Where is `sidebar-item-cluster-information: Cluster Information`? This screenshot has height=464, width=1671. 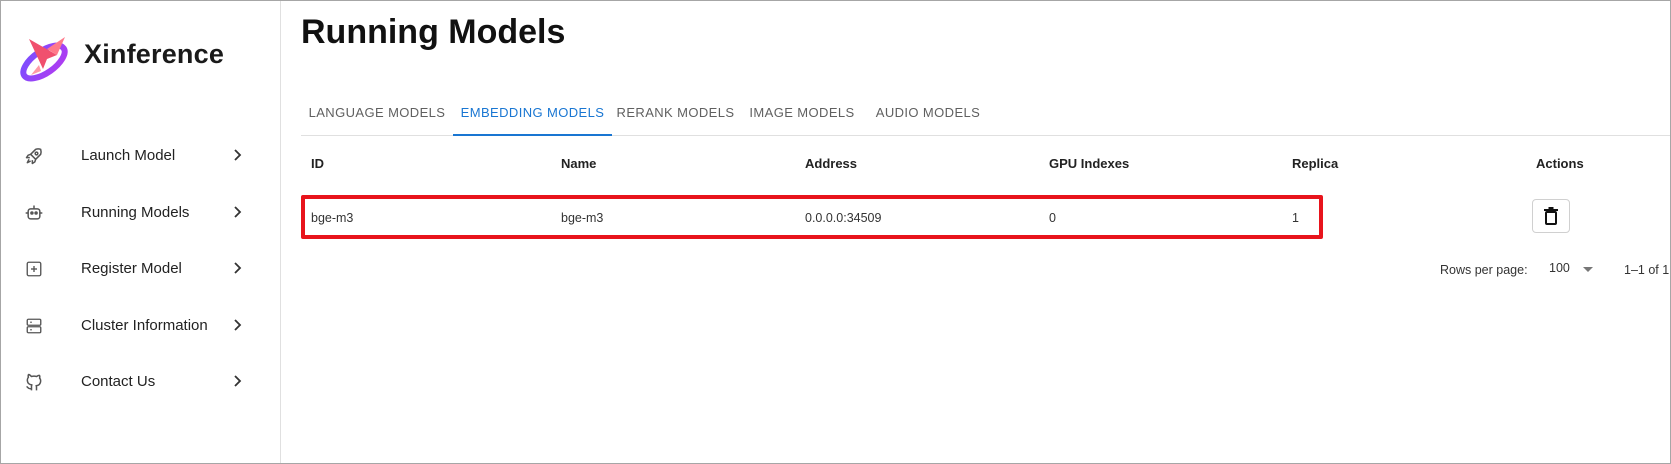
sidebar-item-cluster-information: Cluster Information is located at coordinates (141, 325).